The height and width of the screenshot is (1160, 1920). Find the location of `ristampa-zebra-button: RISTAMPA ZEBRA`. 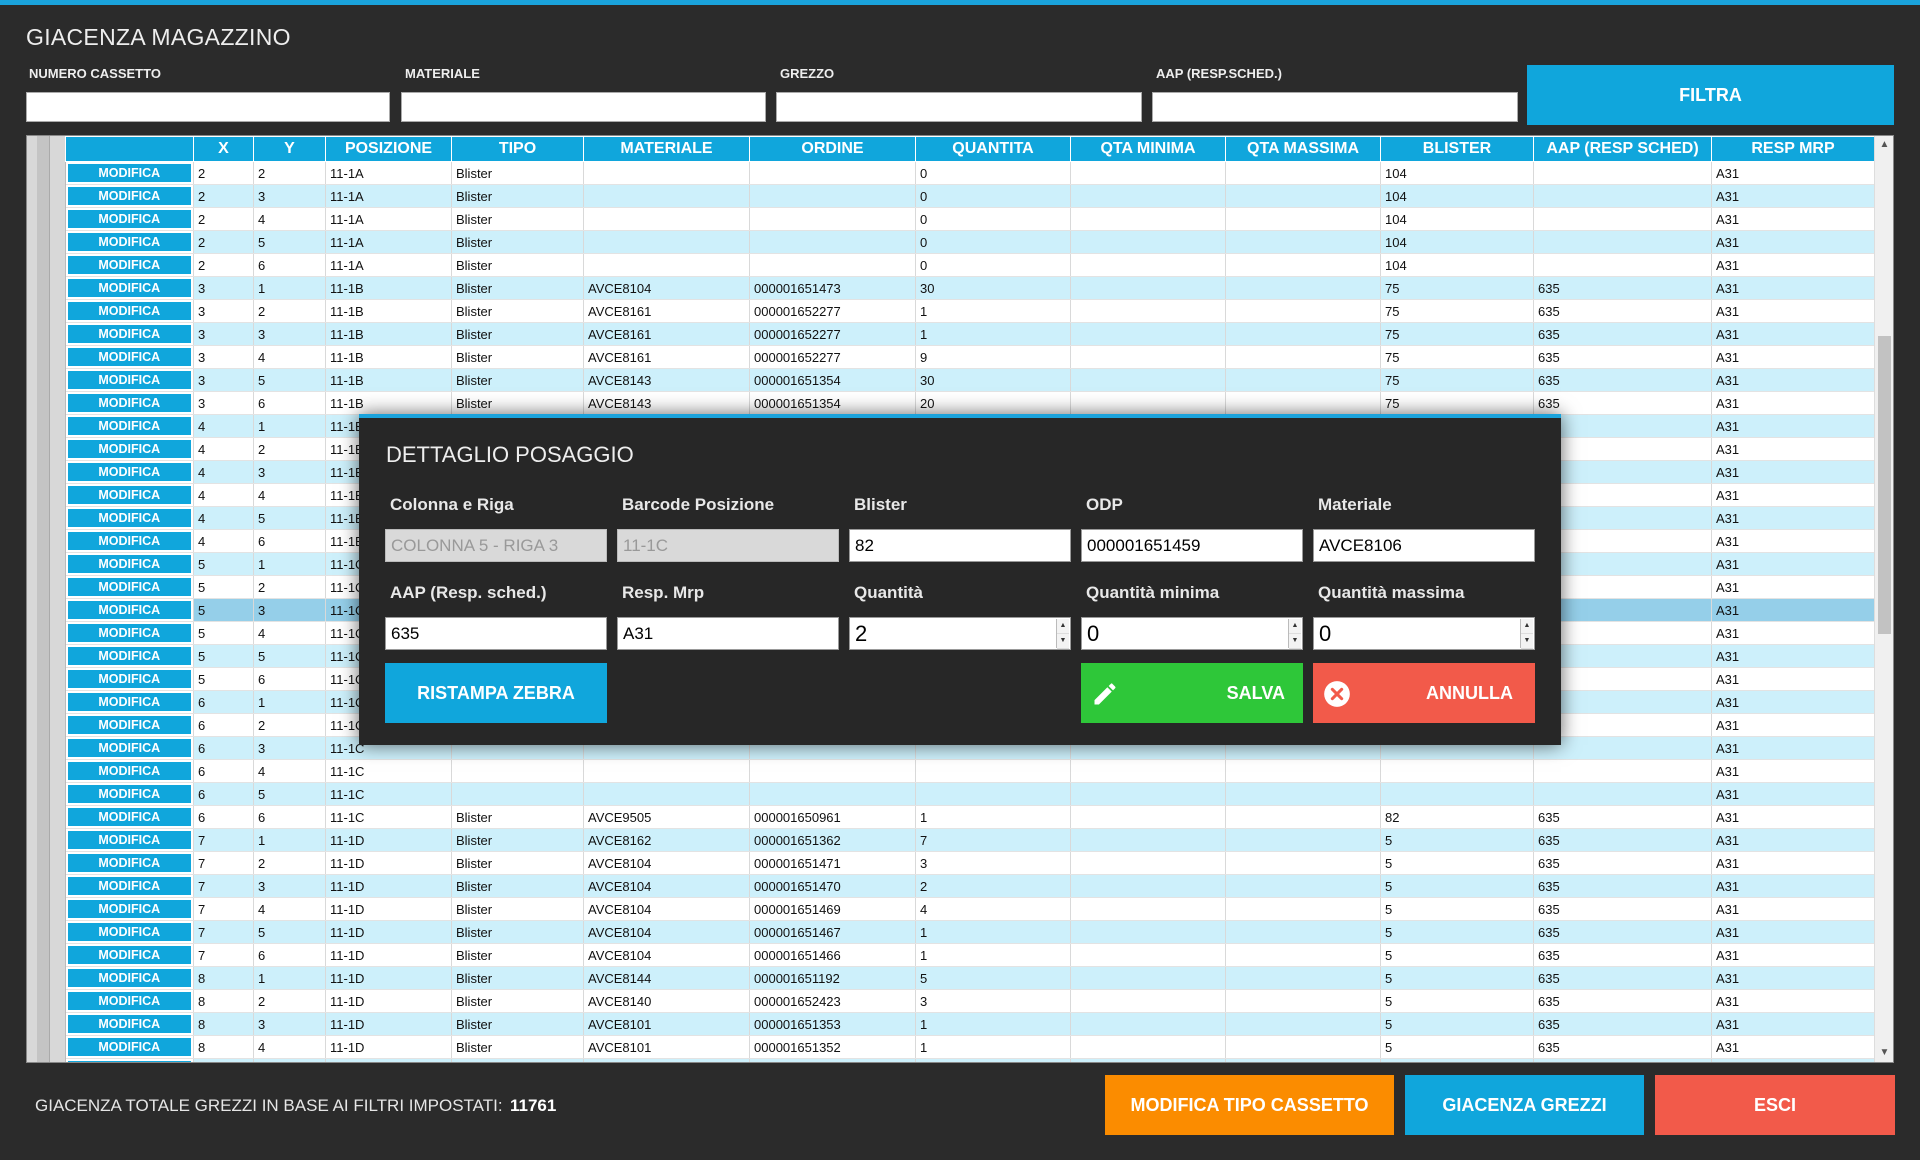

ristampa-zebra-button: RISTAMPA ZEBRA is located at coordinates (496, 693).